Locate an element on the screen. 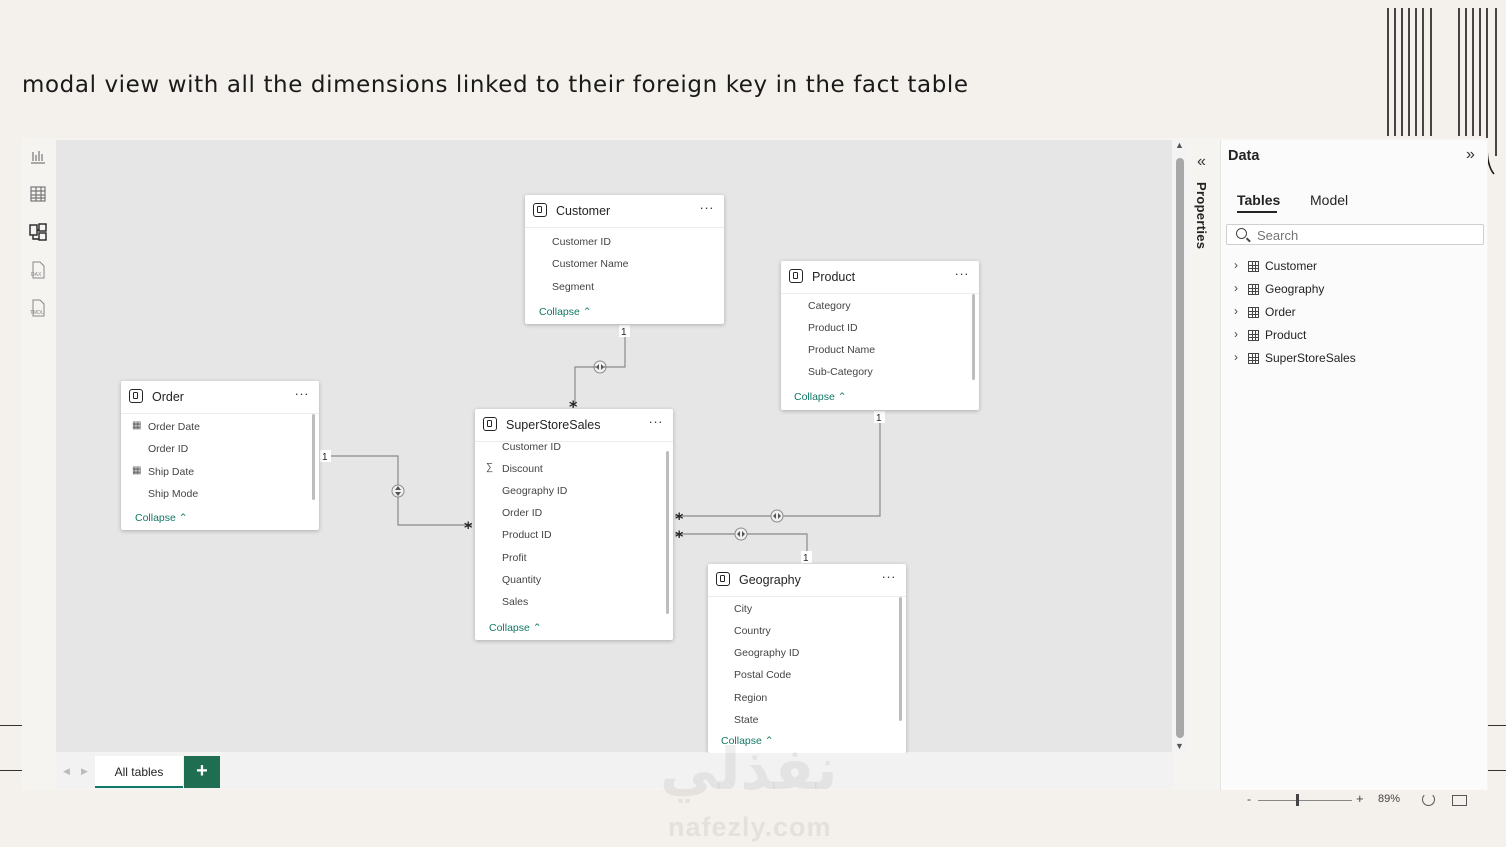  tab-tables: Tables is located at coordinates (1258, 200).